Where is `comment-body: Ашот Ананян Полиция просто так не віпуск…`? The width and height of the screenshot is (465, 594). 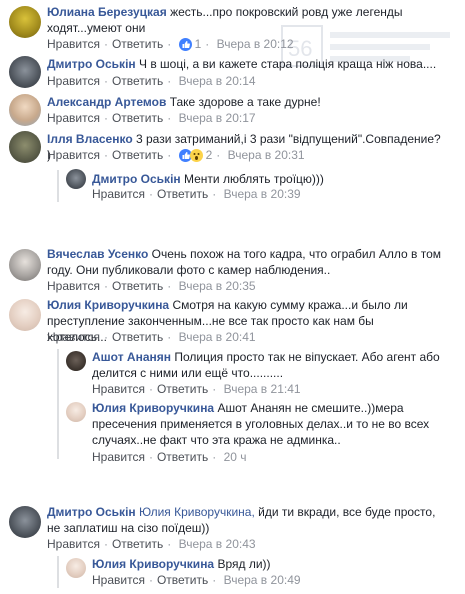 comment-body: Ашот Ананян Полиция просто так не віпуск… is located at coordinates (267, 365).